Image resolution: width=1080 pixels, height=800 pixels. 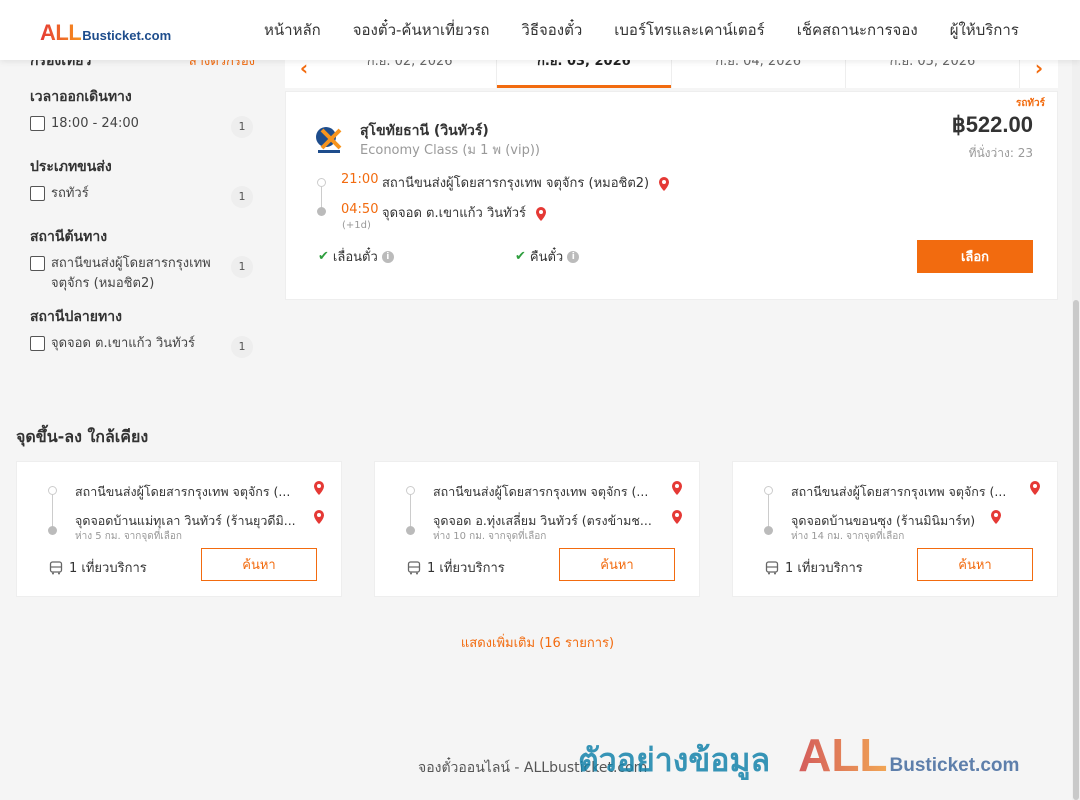 I want to click on show-more-link: แสดงเพิ่มเติม (16 รายการ), so click(x=537, y=642).